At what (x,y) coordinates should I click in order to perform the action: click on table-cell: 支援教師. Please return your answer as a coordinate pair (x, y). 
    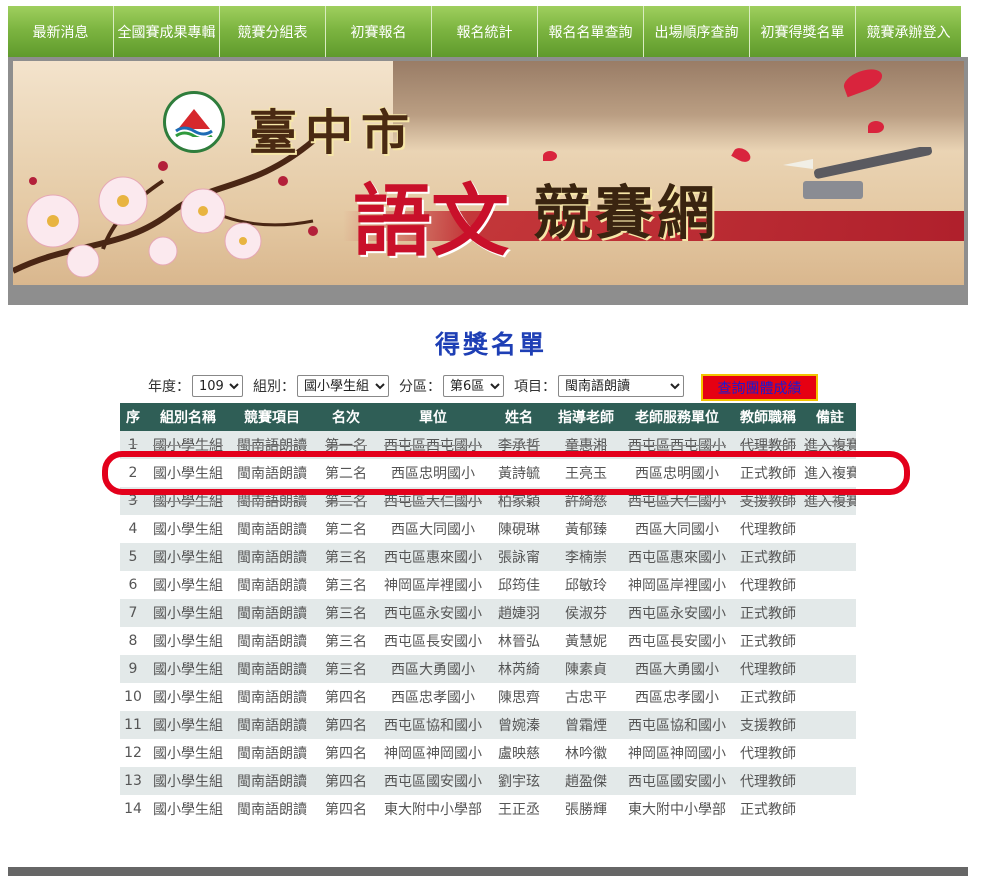
    Looking at the image, I should click on (768, 725).